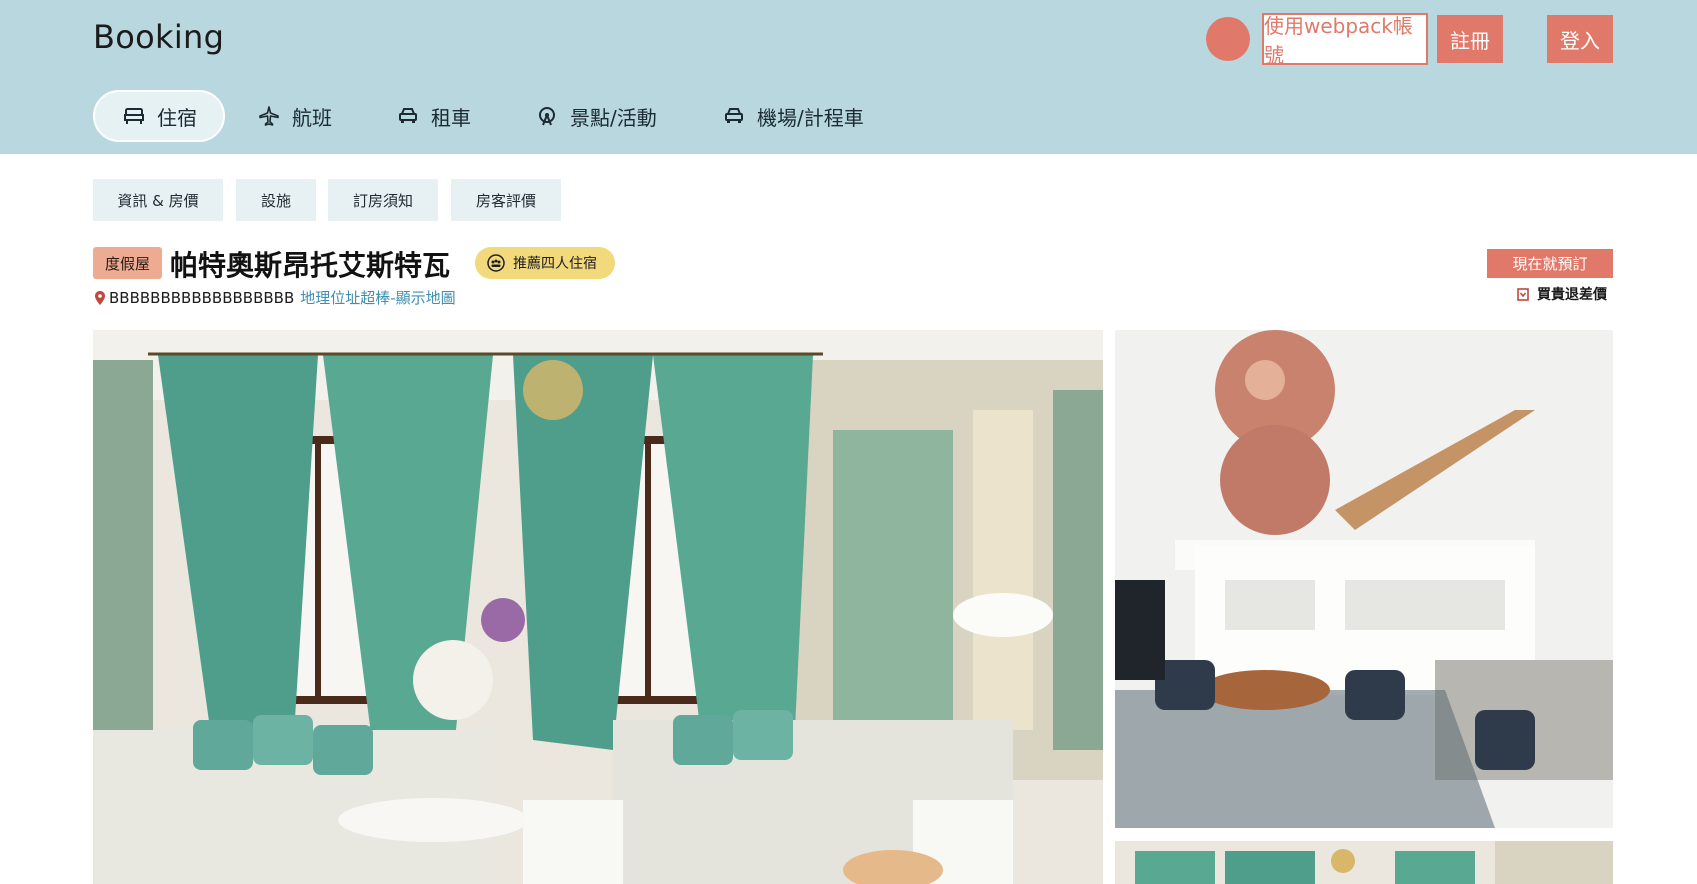  What do you see at coordinates (128, 263) in the screenshot?
I see `property-type-badge: 度假屋` at bounding box center [128, 263].